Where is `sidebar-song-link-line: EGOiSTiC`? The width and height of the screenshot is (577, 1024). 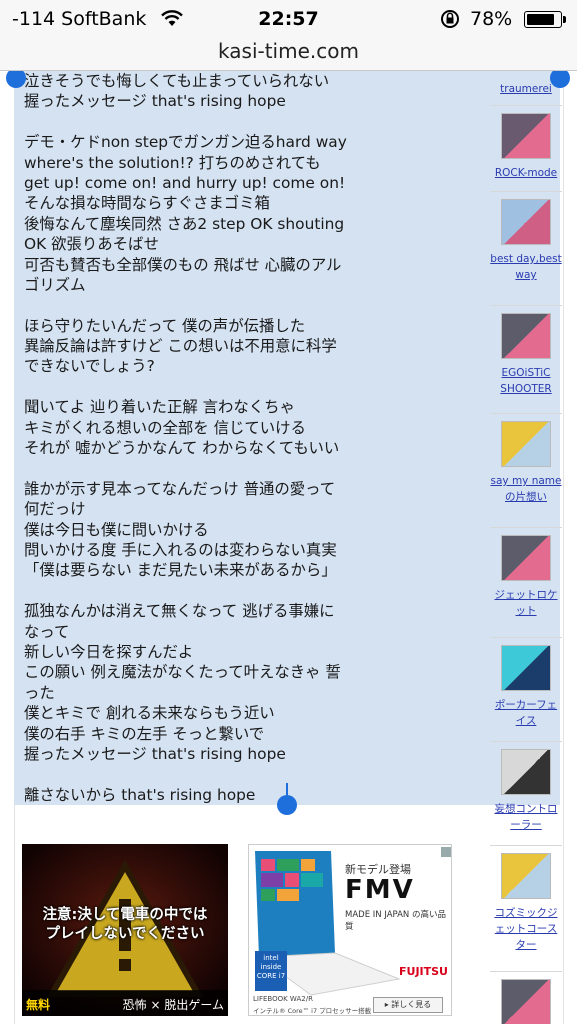
sidebar-song-link-line: EGOiSTiC is located at coordinates (526, 373).